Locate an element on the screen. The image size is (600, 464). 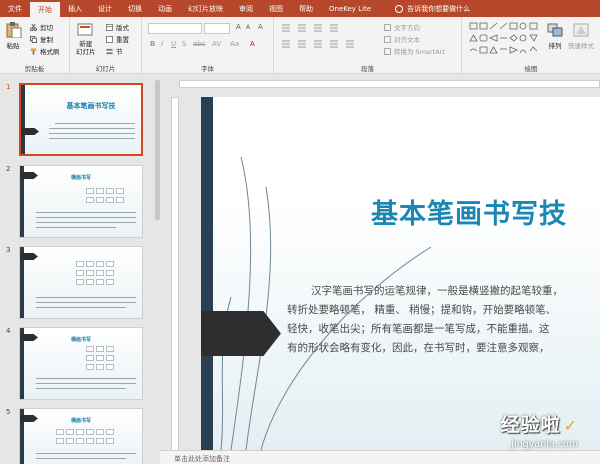
copy-button: 复制 is located at coordinates (41, 39).